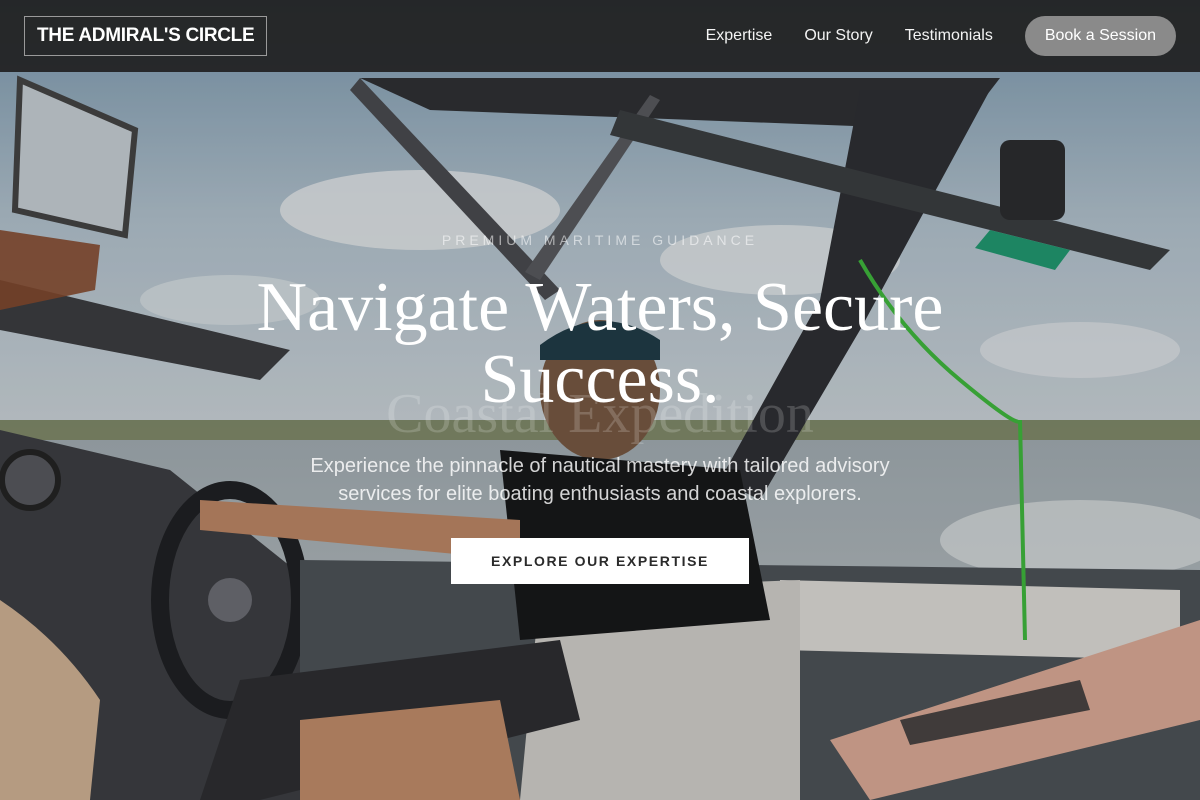 This screenshot has width=1200, height=800. What do you see at coordinates (949, 36) in the screenshot?
I see `nav-link-testimonials: Testimonials` at bounding box center [949, 36].